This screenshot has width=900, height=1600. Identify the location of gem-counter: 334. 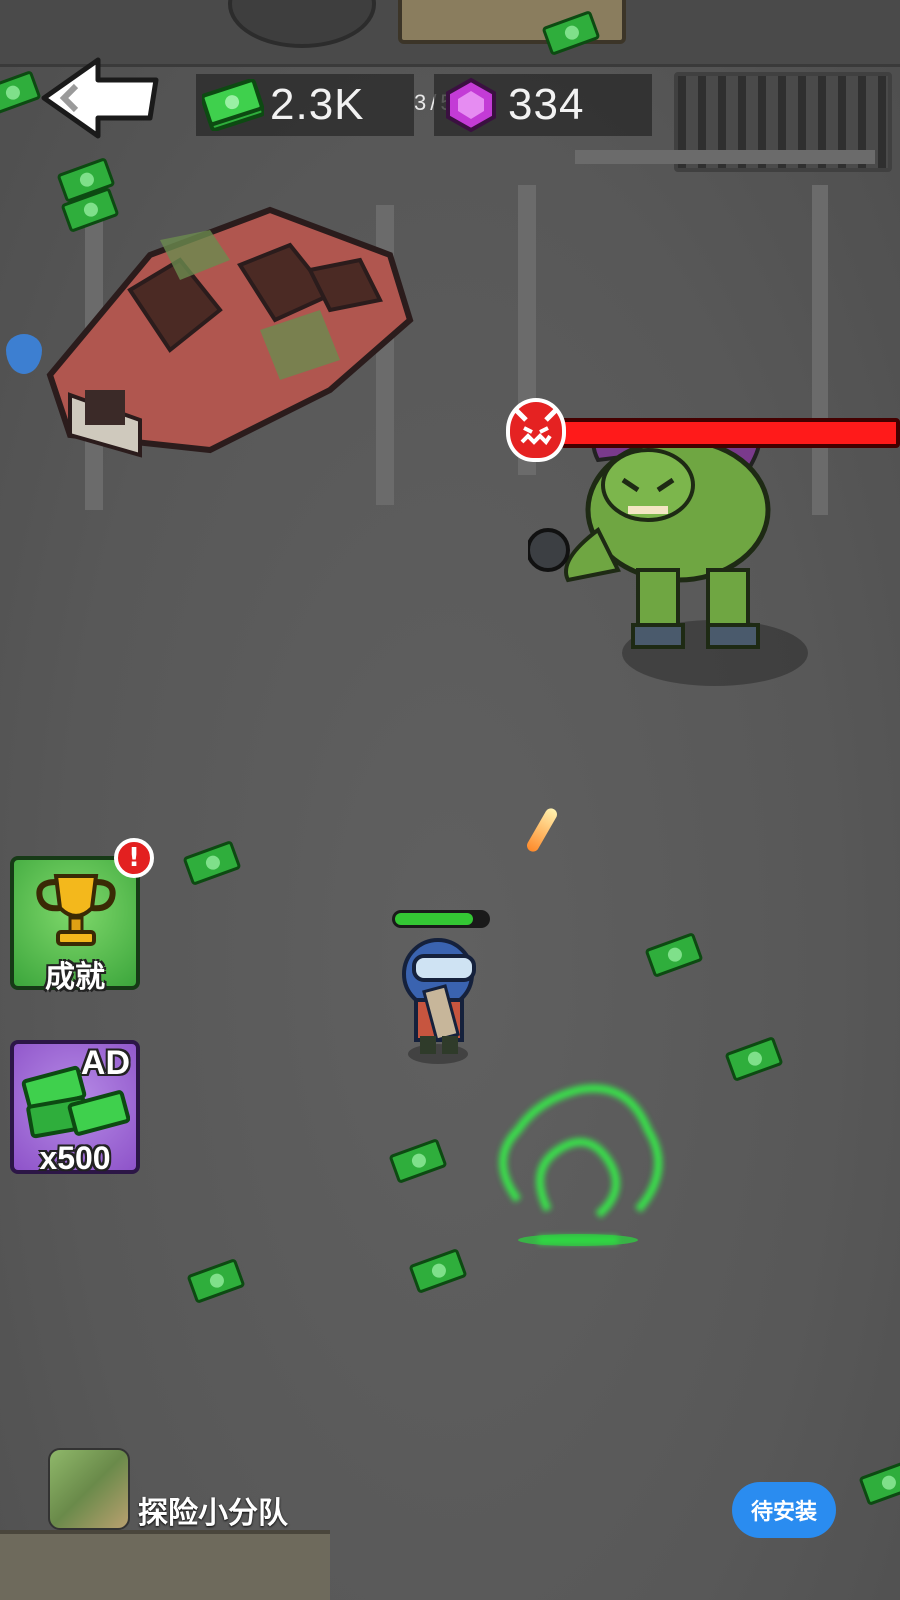
(543, 105).